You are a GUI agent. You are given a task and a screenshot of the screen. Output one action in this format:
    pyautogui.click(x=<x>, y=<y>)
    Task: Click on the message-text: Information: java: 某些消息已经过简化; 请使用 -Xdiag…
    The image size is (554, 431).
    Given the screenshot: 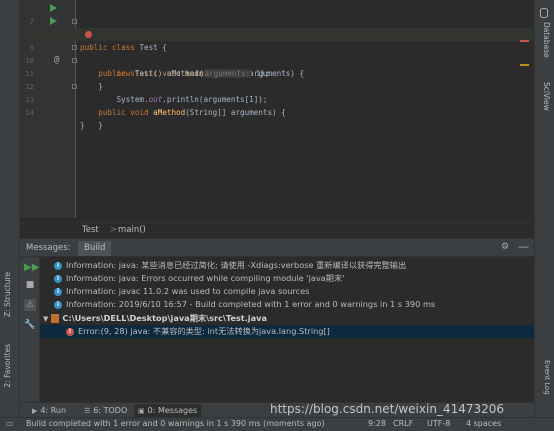 What is the action you would take?
    pyautogui.click(x=236, y=265)
    